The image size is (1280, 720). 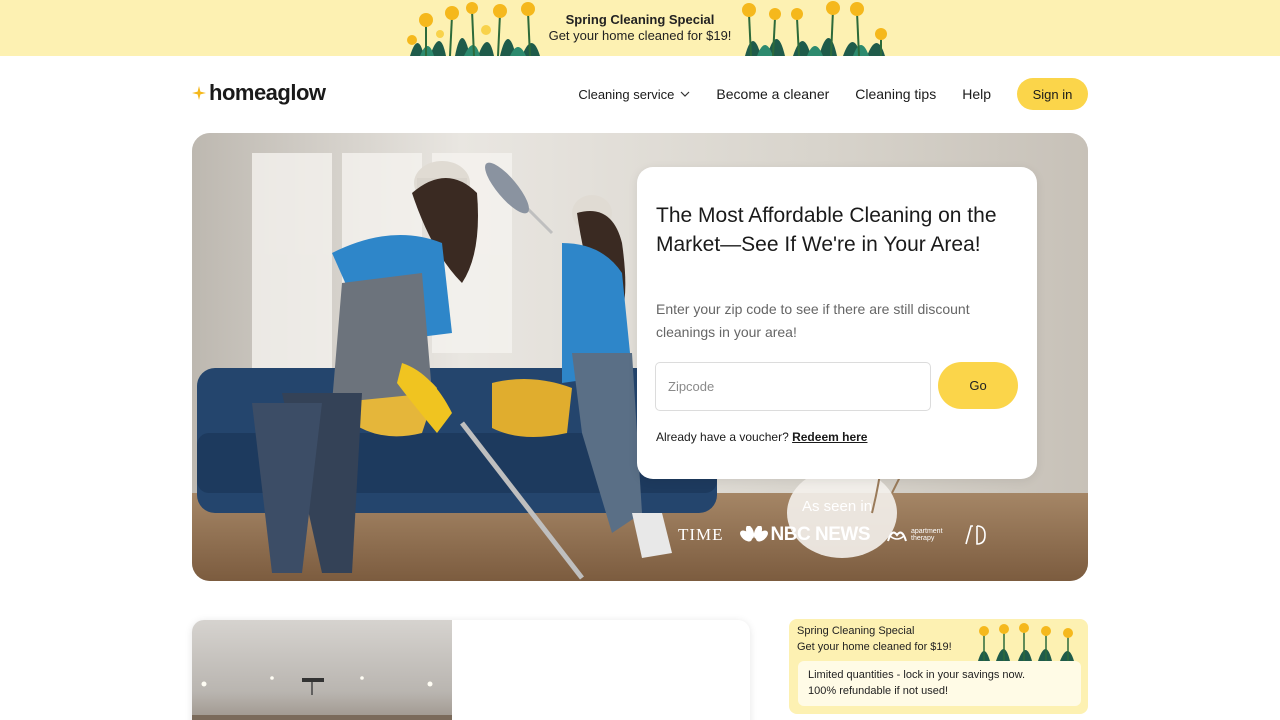 I want to click on peacock-icon, so click(x=753, y=534).